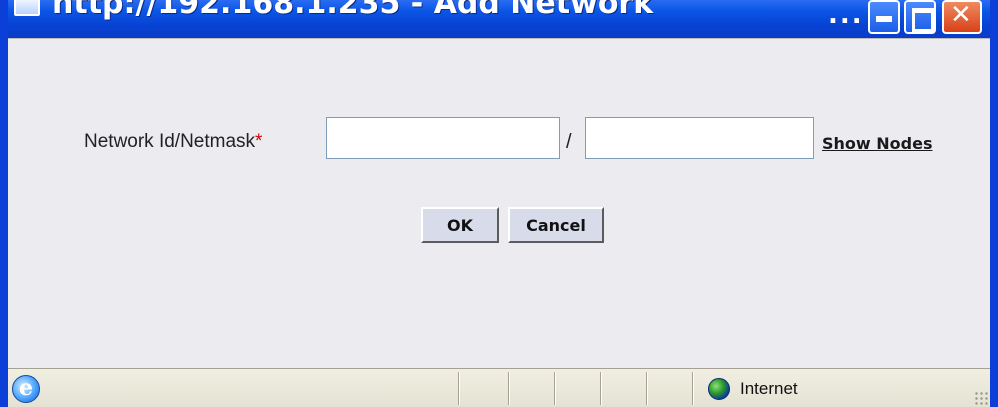 Image resolution: width=998 pixels, height=407 pixels. What do you see at coordinates (838, 389) in the screenshot?
I see `security-zone: Internet` at bounding box center [838, 389].